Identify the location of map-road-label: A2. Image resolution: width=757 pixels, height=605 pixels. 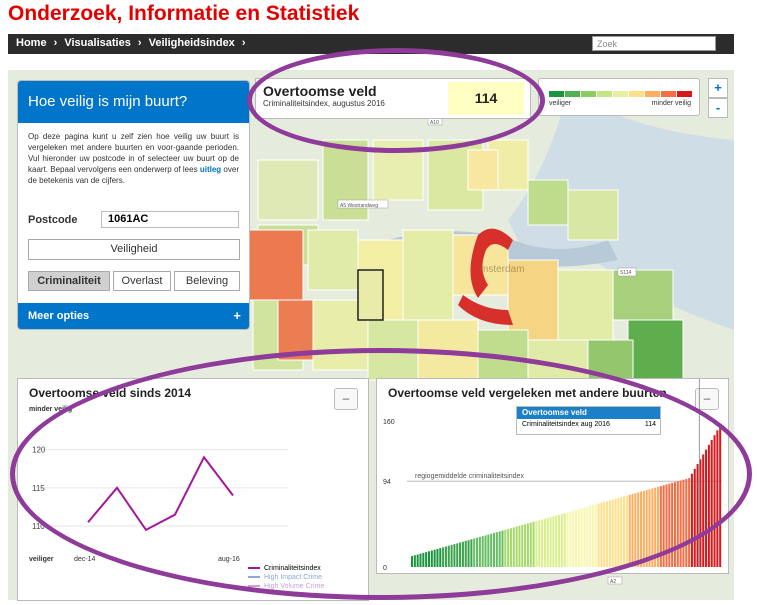
(613, 582).